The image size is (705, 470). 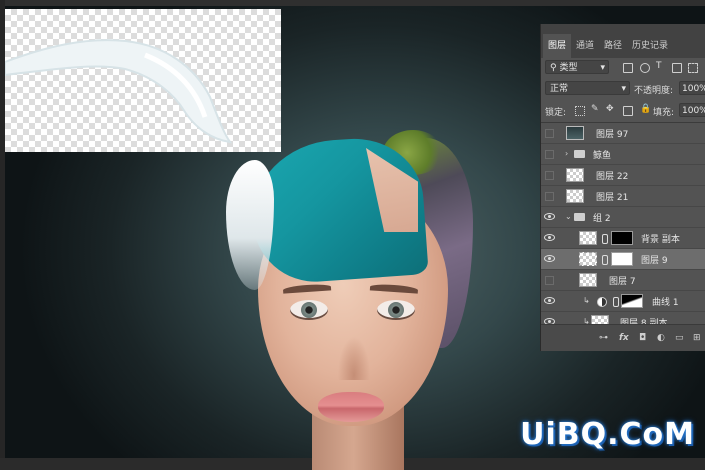 I want to click on layer-row: ↳ 曲线 1, so click(x=623, y=301).